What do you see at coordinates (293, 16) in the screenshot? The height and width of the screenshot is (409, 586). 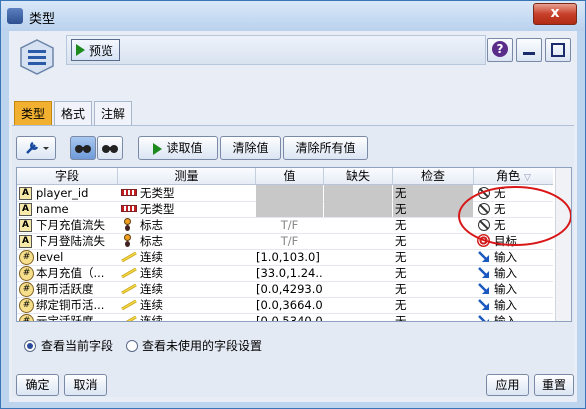 I see `title-bar: 类型 x` at bounding box center [293, 16].